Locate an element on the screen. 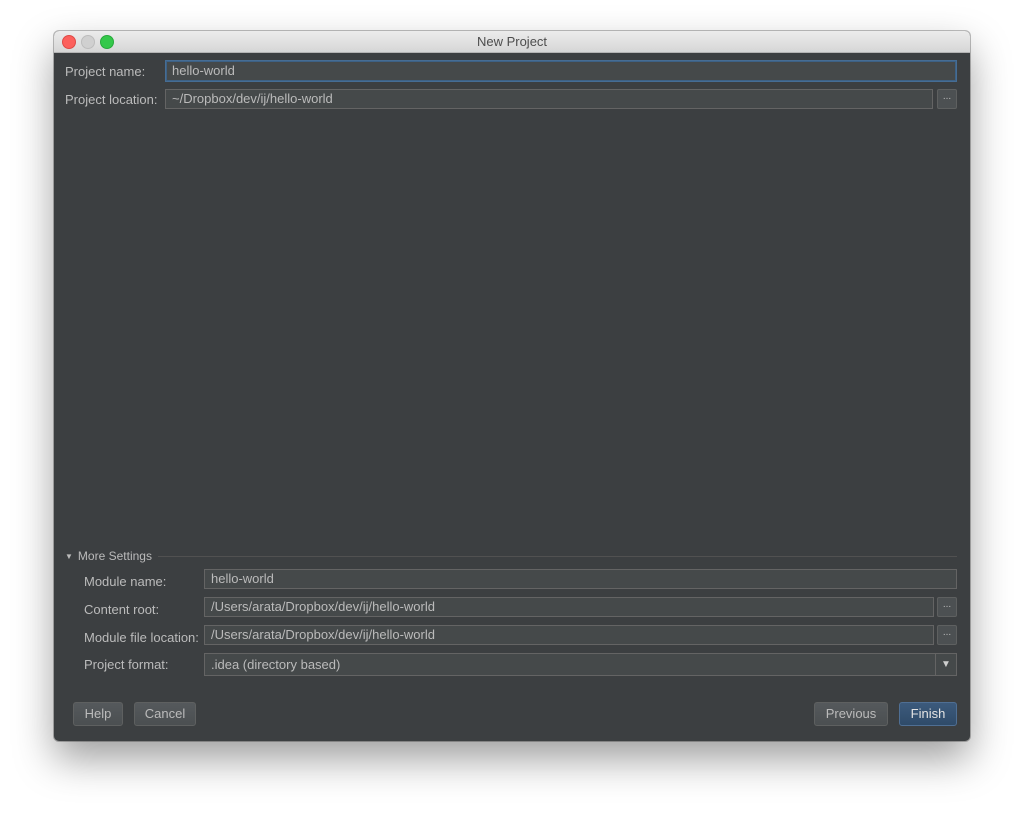 This screenshot has height=819, width=1024. content-root-input: /Users/arata/Dropbox/dev/ij/hello-world is located at coordinates (569, 607).